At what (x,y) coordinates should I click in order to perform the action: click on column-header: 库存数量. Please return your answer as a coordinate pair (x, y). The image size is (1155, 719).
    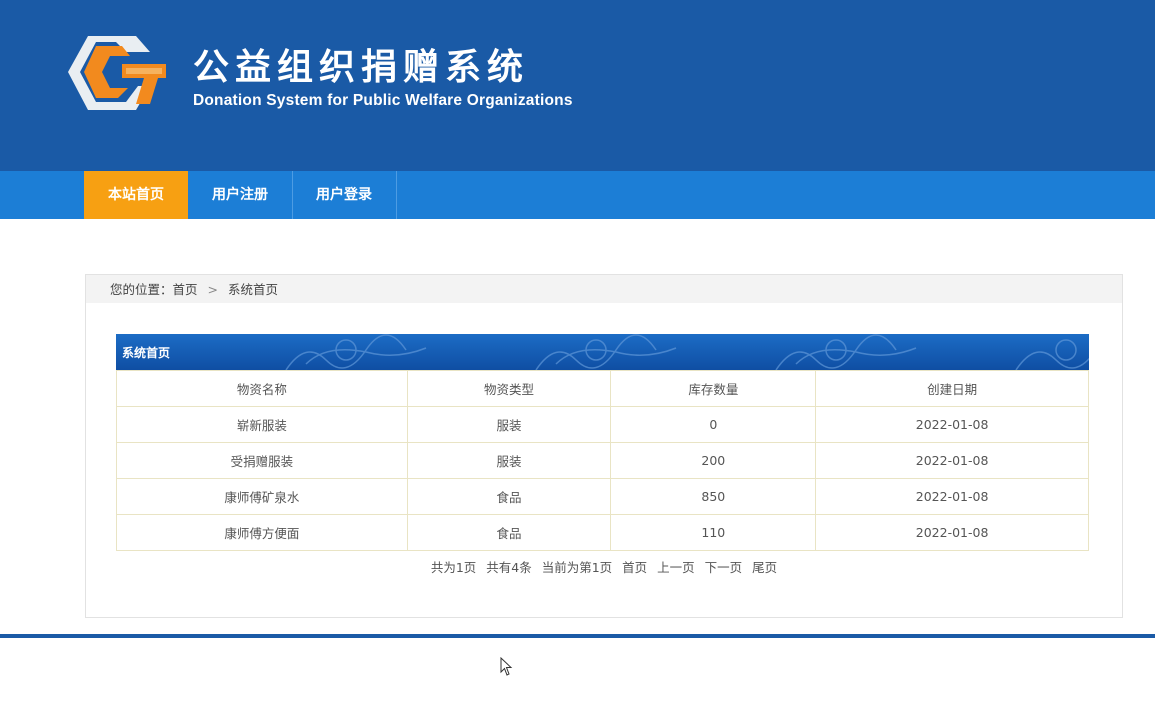
    Looking at the image, I should click on (713, 388).